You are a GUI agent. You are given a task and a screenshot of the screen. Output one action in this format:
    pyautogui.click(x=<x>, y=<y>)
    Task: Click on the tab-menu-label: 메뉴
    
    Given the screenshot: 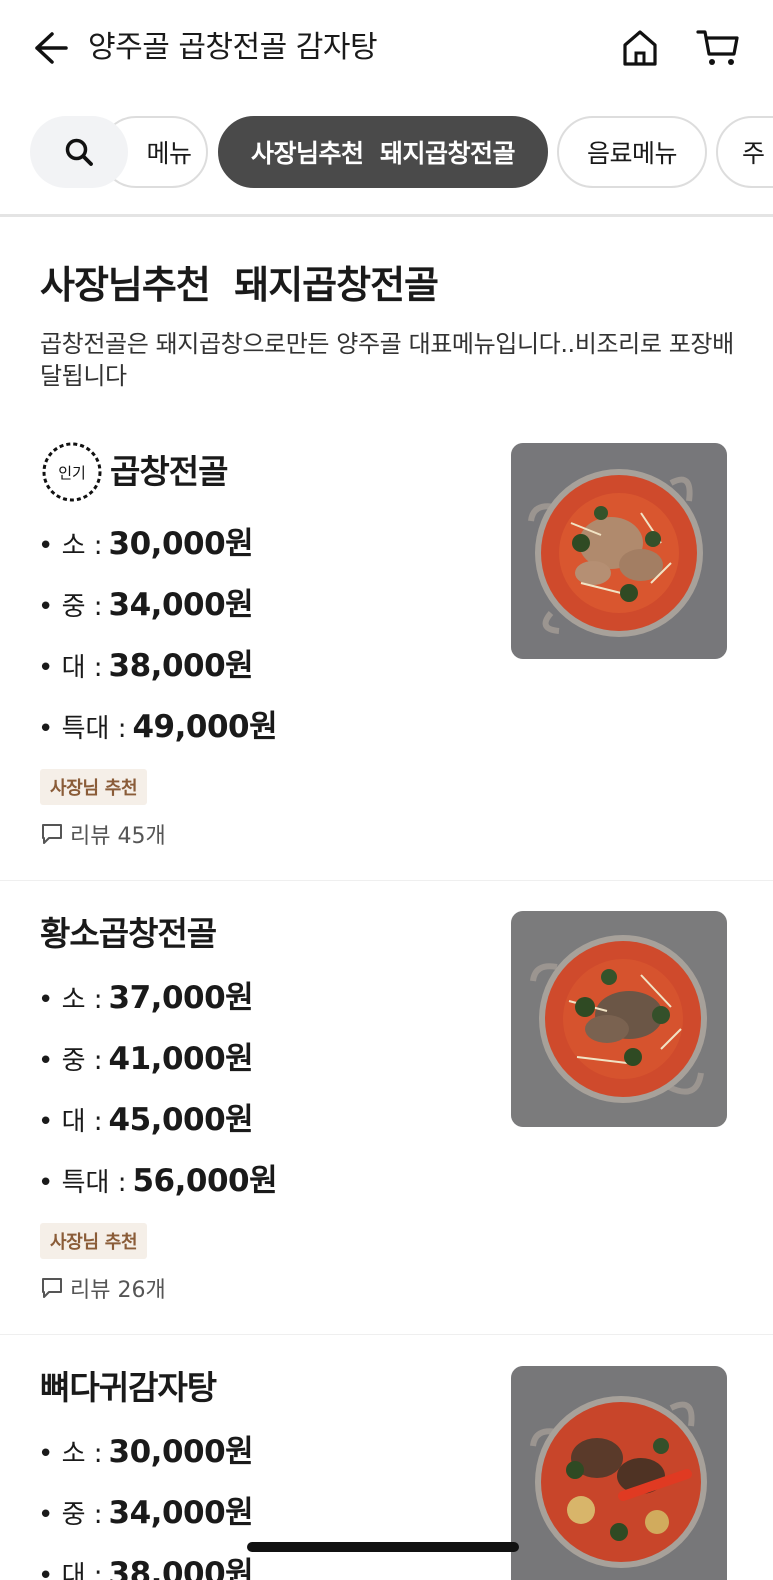 What is the action you would take?
    pyautogui.click(x=169, y=153)
    